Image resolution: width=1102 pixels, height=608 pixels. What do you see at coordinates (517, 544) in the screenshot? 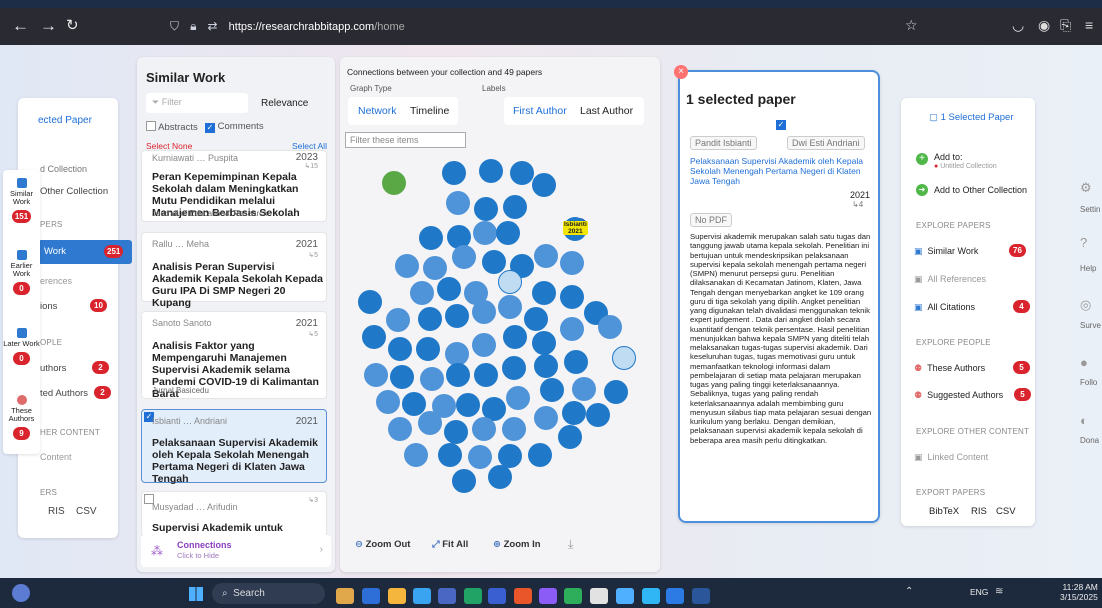
I see `zoom-in-button: ⊕ Zoom In` at bounding box center [517, 544].